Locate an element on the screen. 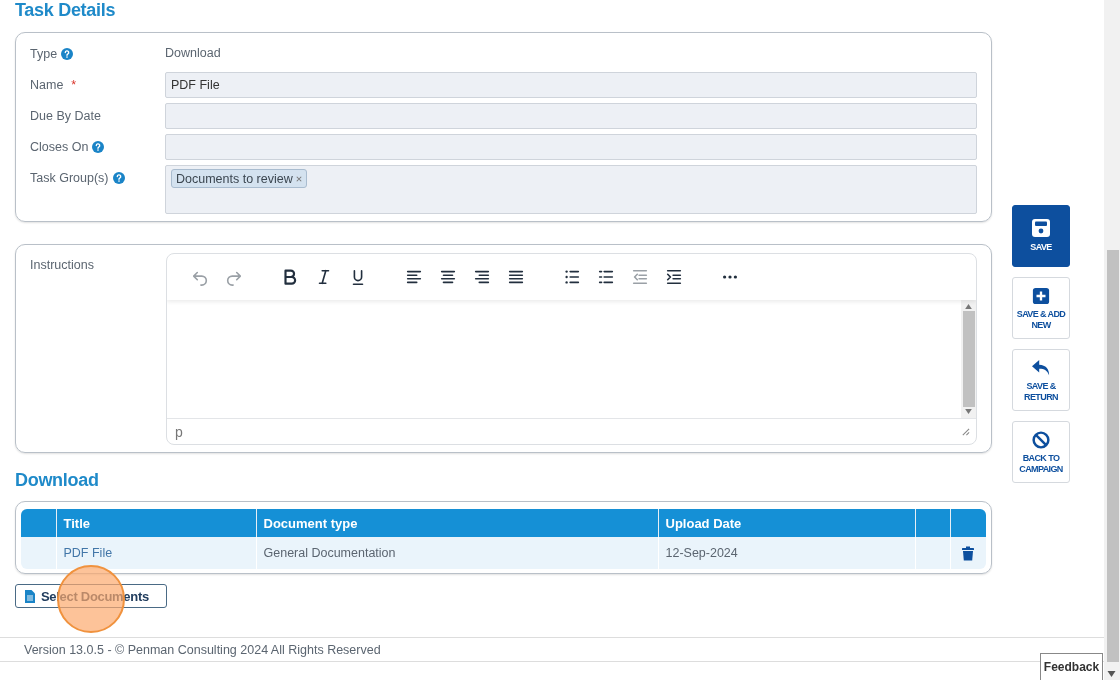  column-header: Title is located at coordinates (156, 523).